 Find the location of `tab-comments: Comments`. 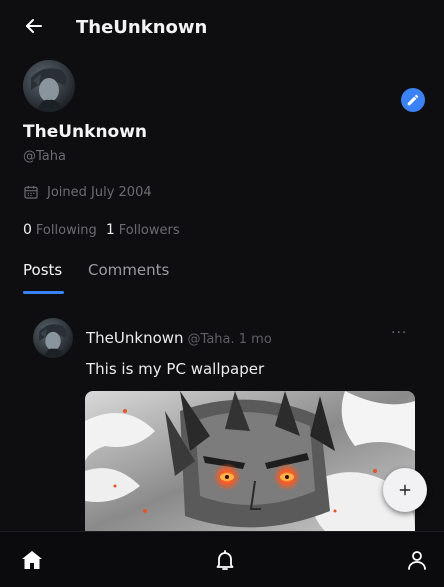

tab-comments: Comments is located at coordinates (128, 270).